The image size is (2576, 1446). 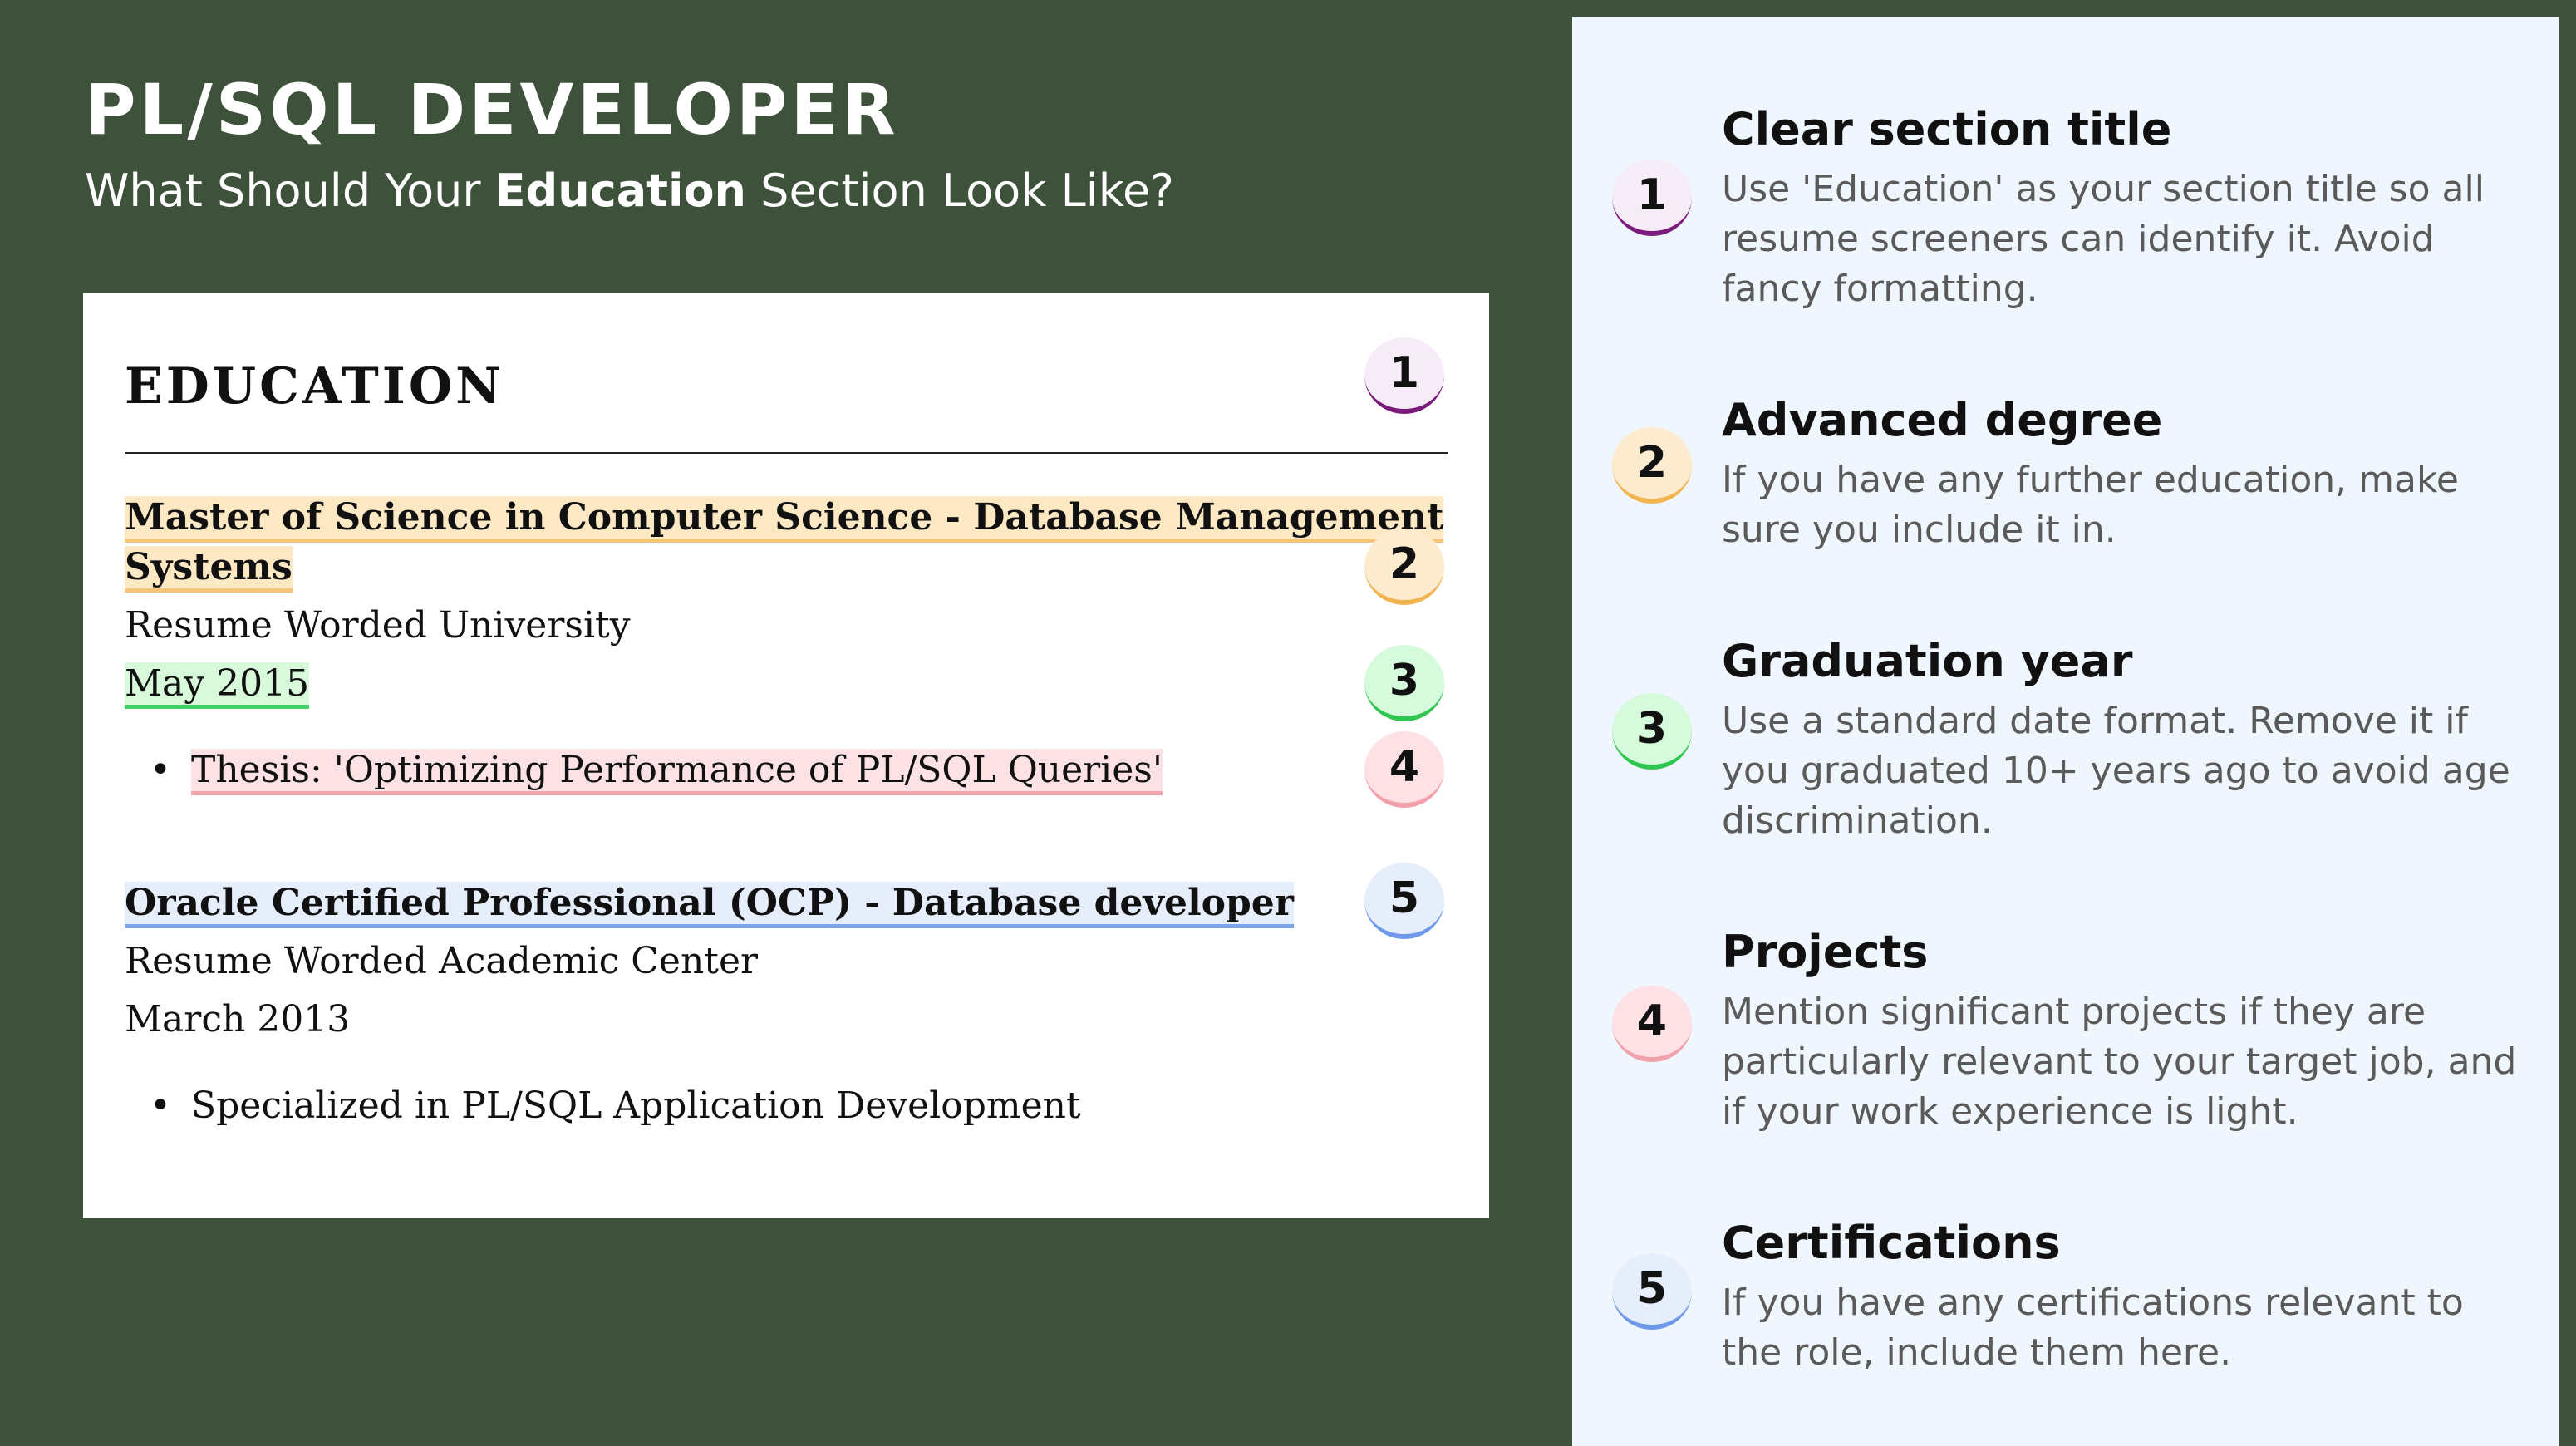 What do you see at coordinates (786, 453) in the screenshot?
I see `section-divider` at bounding box center [786, 453].